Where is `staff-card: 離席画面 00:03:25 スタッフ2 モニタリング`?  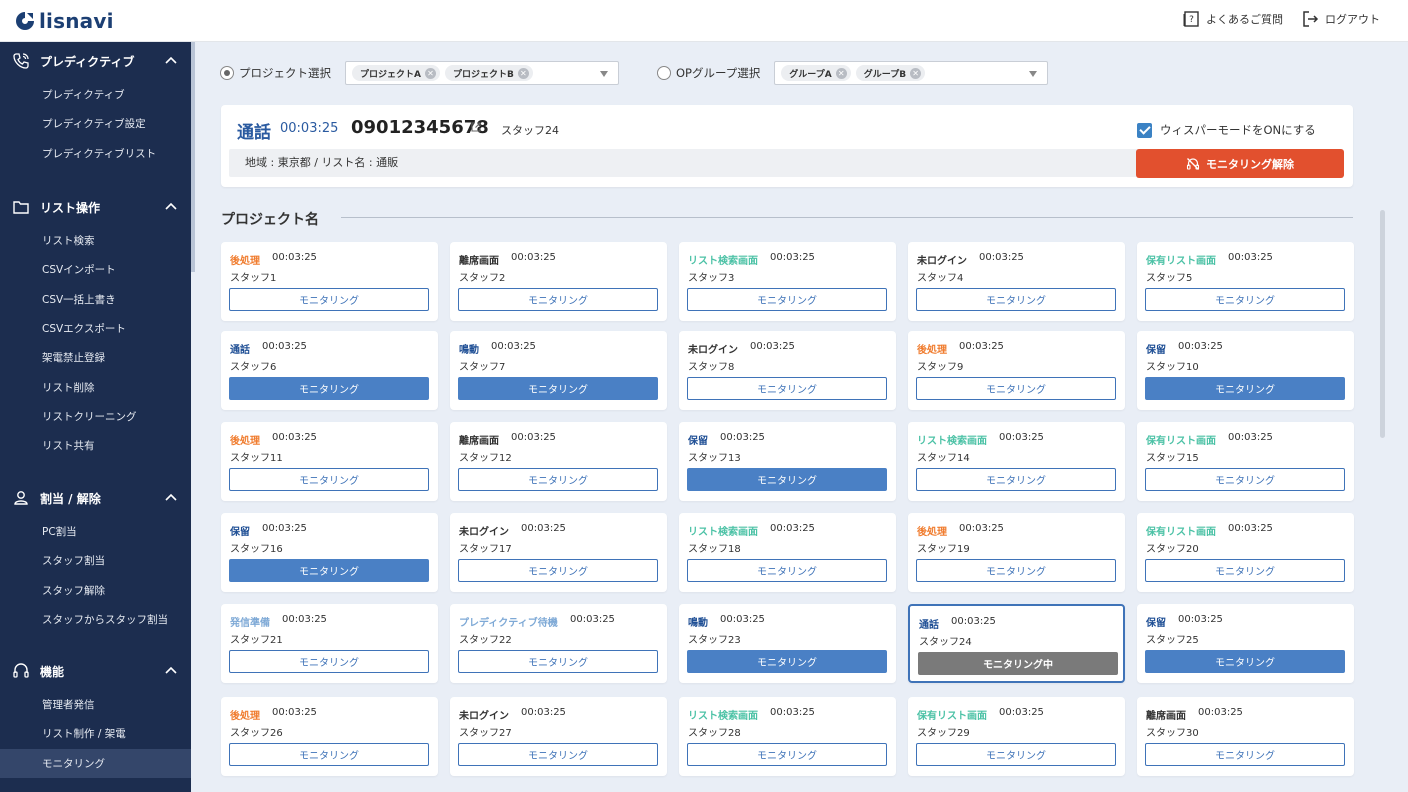
staff-card: 離席画面 00:03:25 スタッフ2 モニタリング is located at coordinates (558, 281).